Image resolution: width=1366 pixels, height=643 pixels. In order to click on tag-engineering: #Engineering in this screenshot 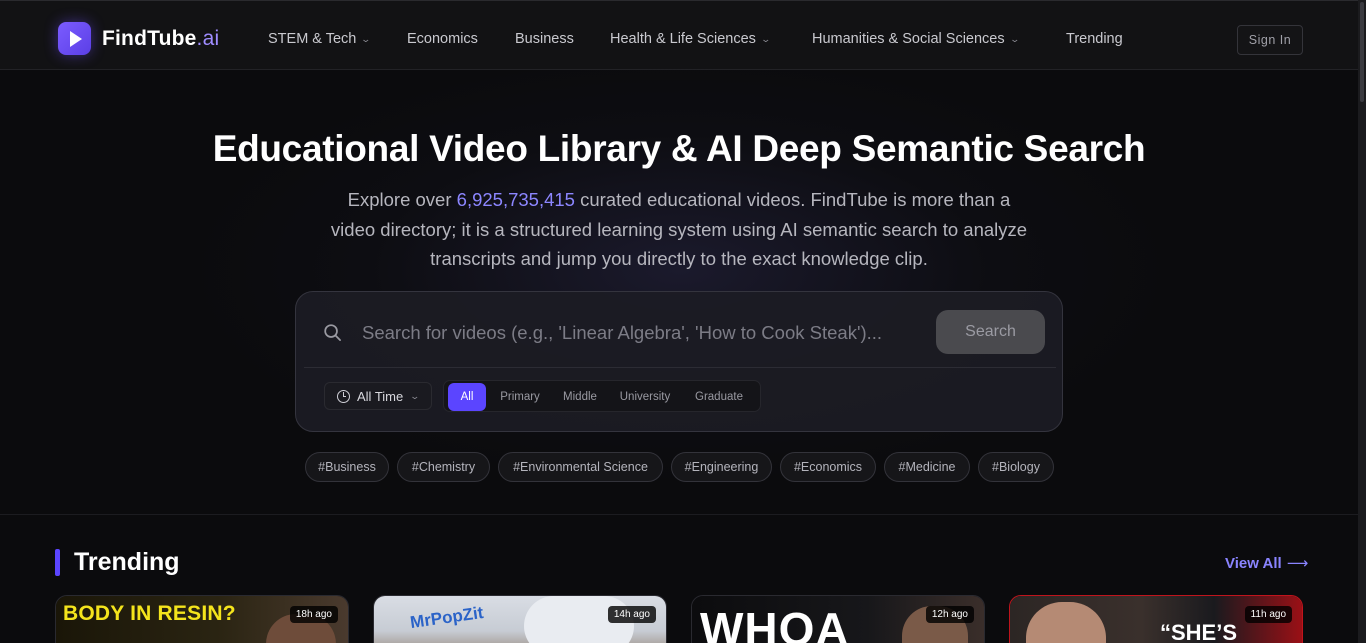, I will do `click(721, 467)`.